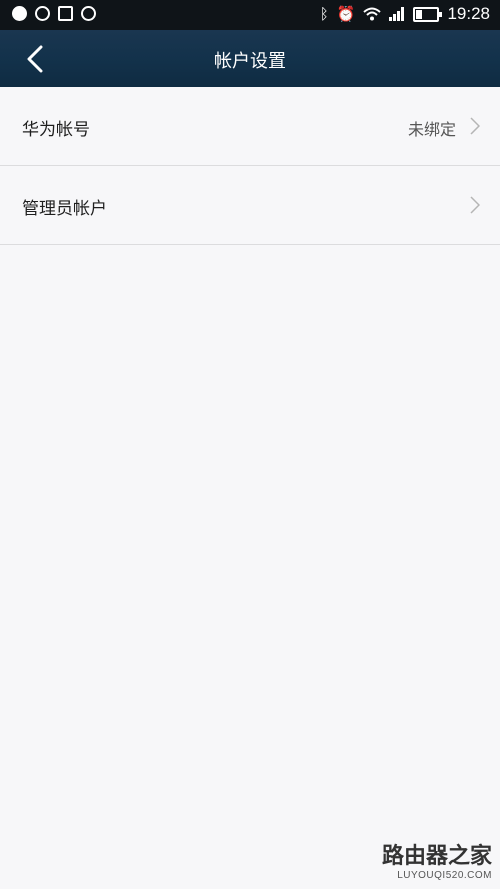 This screenshot has width=500, height=889. Describe the element at coordinates (428, 14) in the screenshot. I see `battery-icon` at that location.